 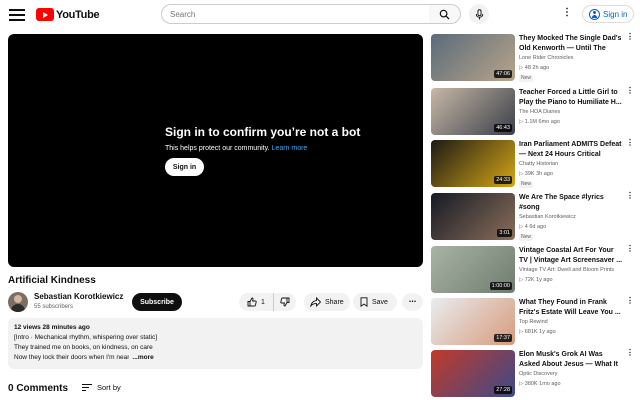 I want to click on youtube-logo: YouTube, so click(x=68, y=14).